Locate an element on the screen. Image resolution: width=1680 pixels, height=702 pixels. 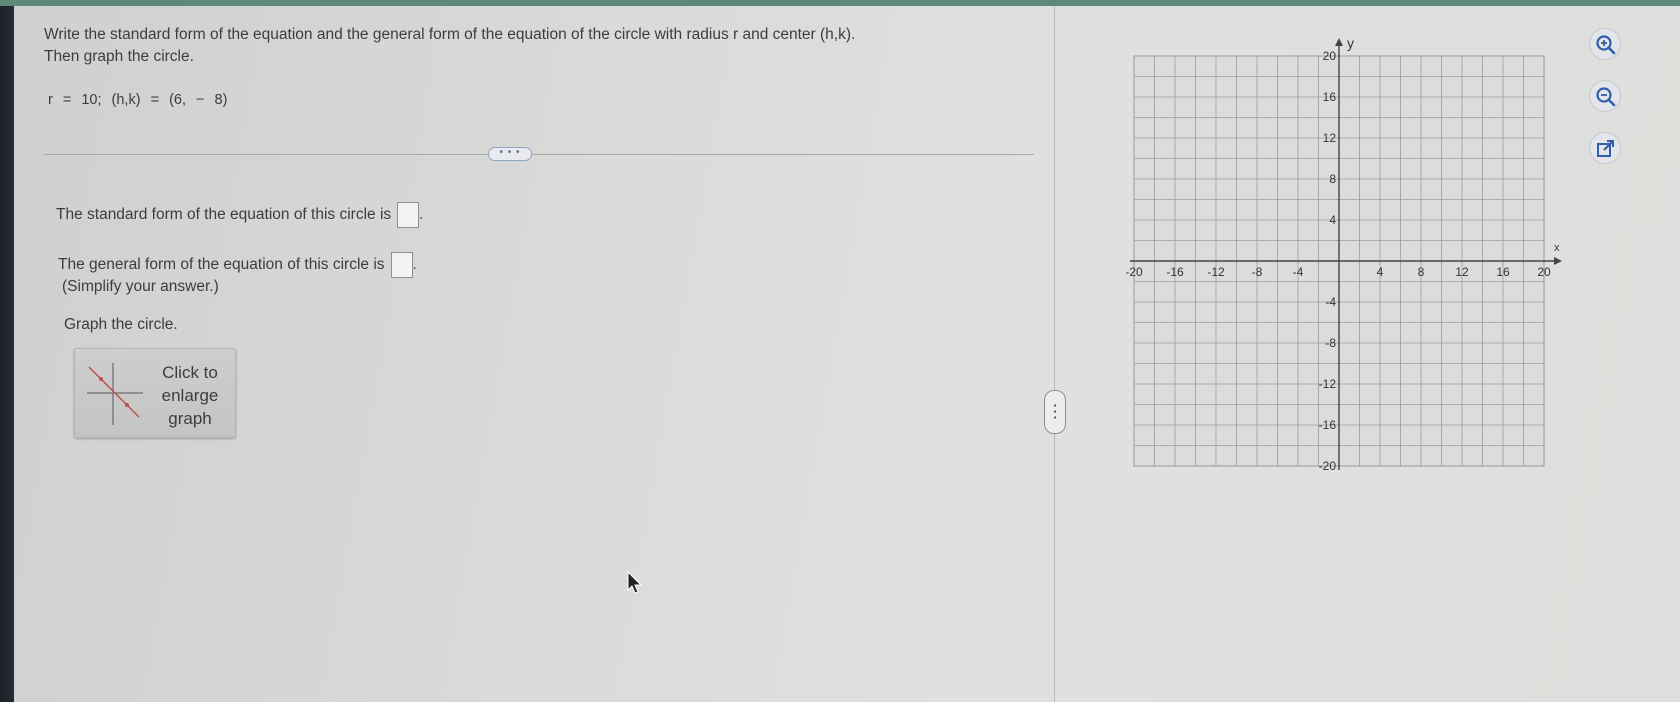
x-tick-label: 8 is located at coordinates (1421, 272).